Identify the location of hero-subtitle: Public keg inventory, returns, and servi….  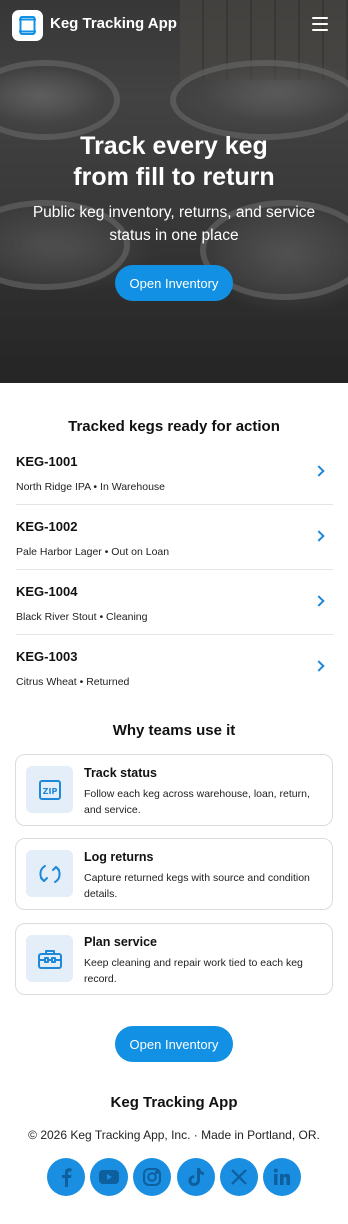
(174, 224).